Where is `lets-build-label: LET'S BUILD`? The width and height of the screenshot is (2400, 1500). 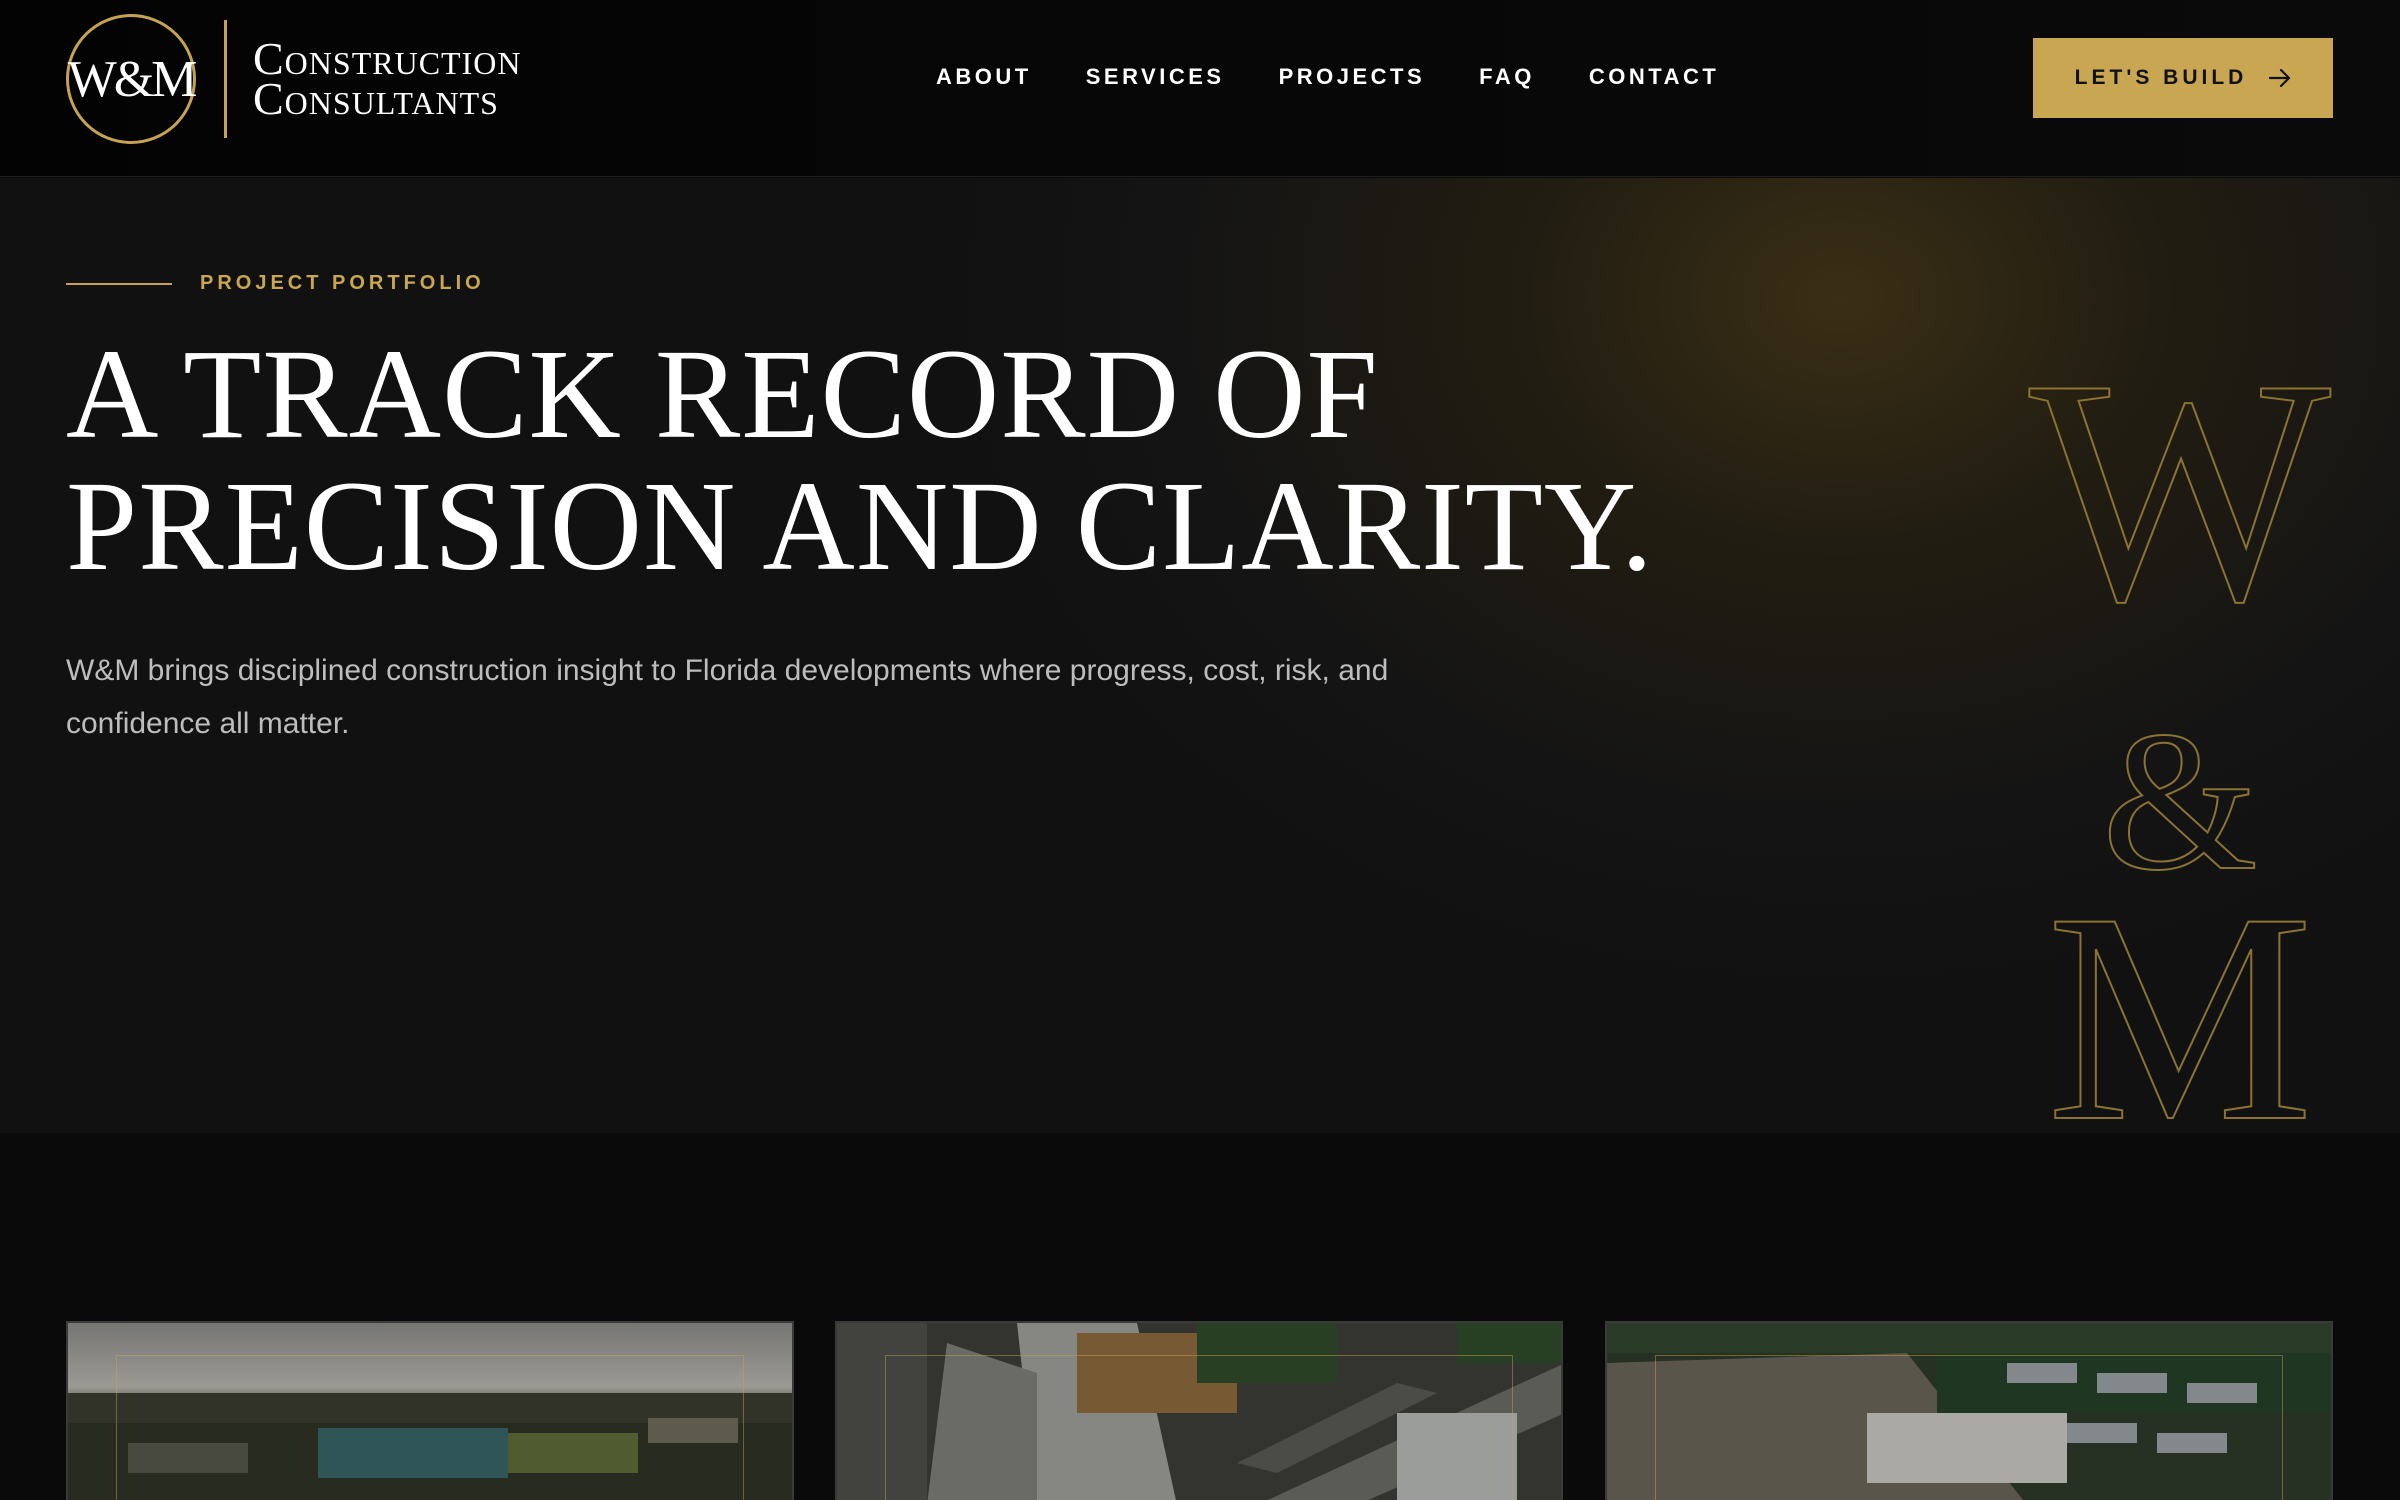
lets-build-label: LET'S BUILD is located at coordinates (2161, 77).